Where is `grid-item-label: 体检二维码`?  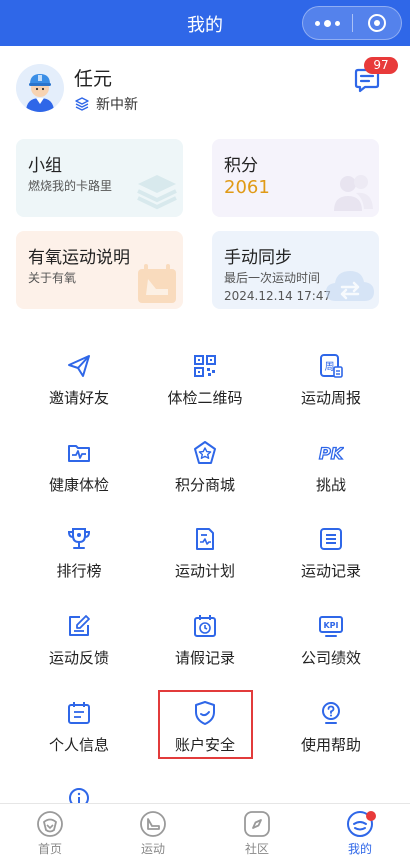 grid-item-label: 体检二维码 is located at coordinates (205, 398).